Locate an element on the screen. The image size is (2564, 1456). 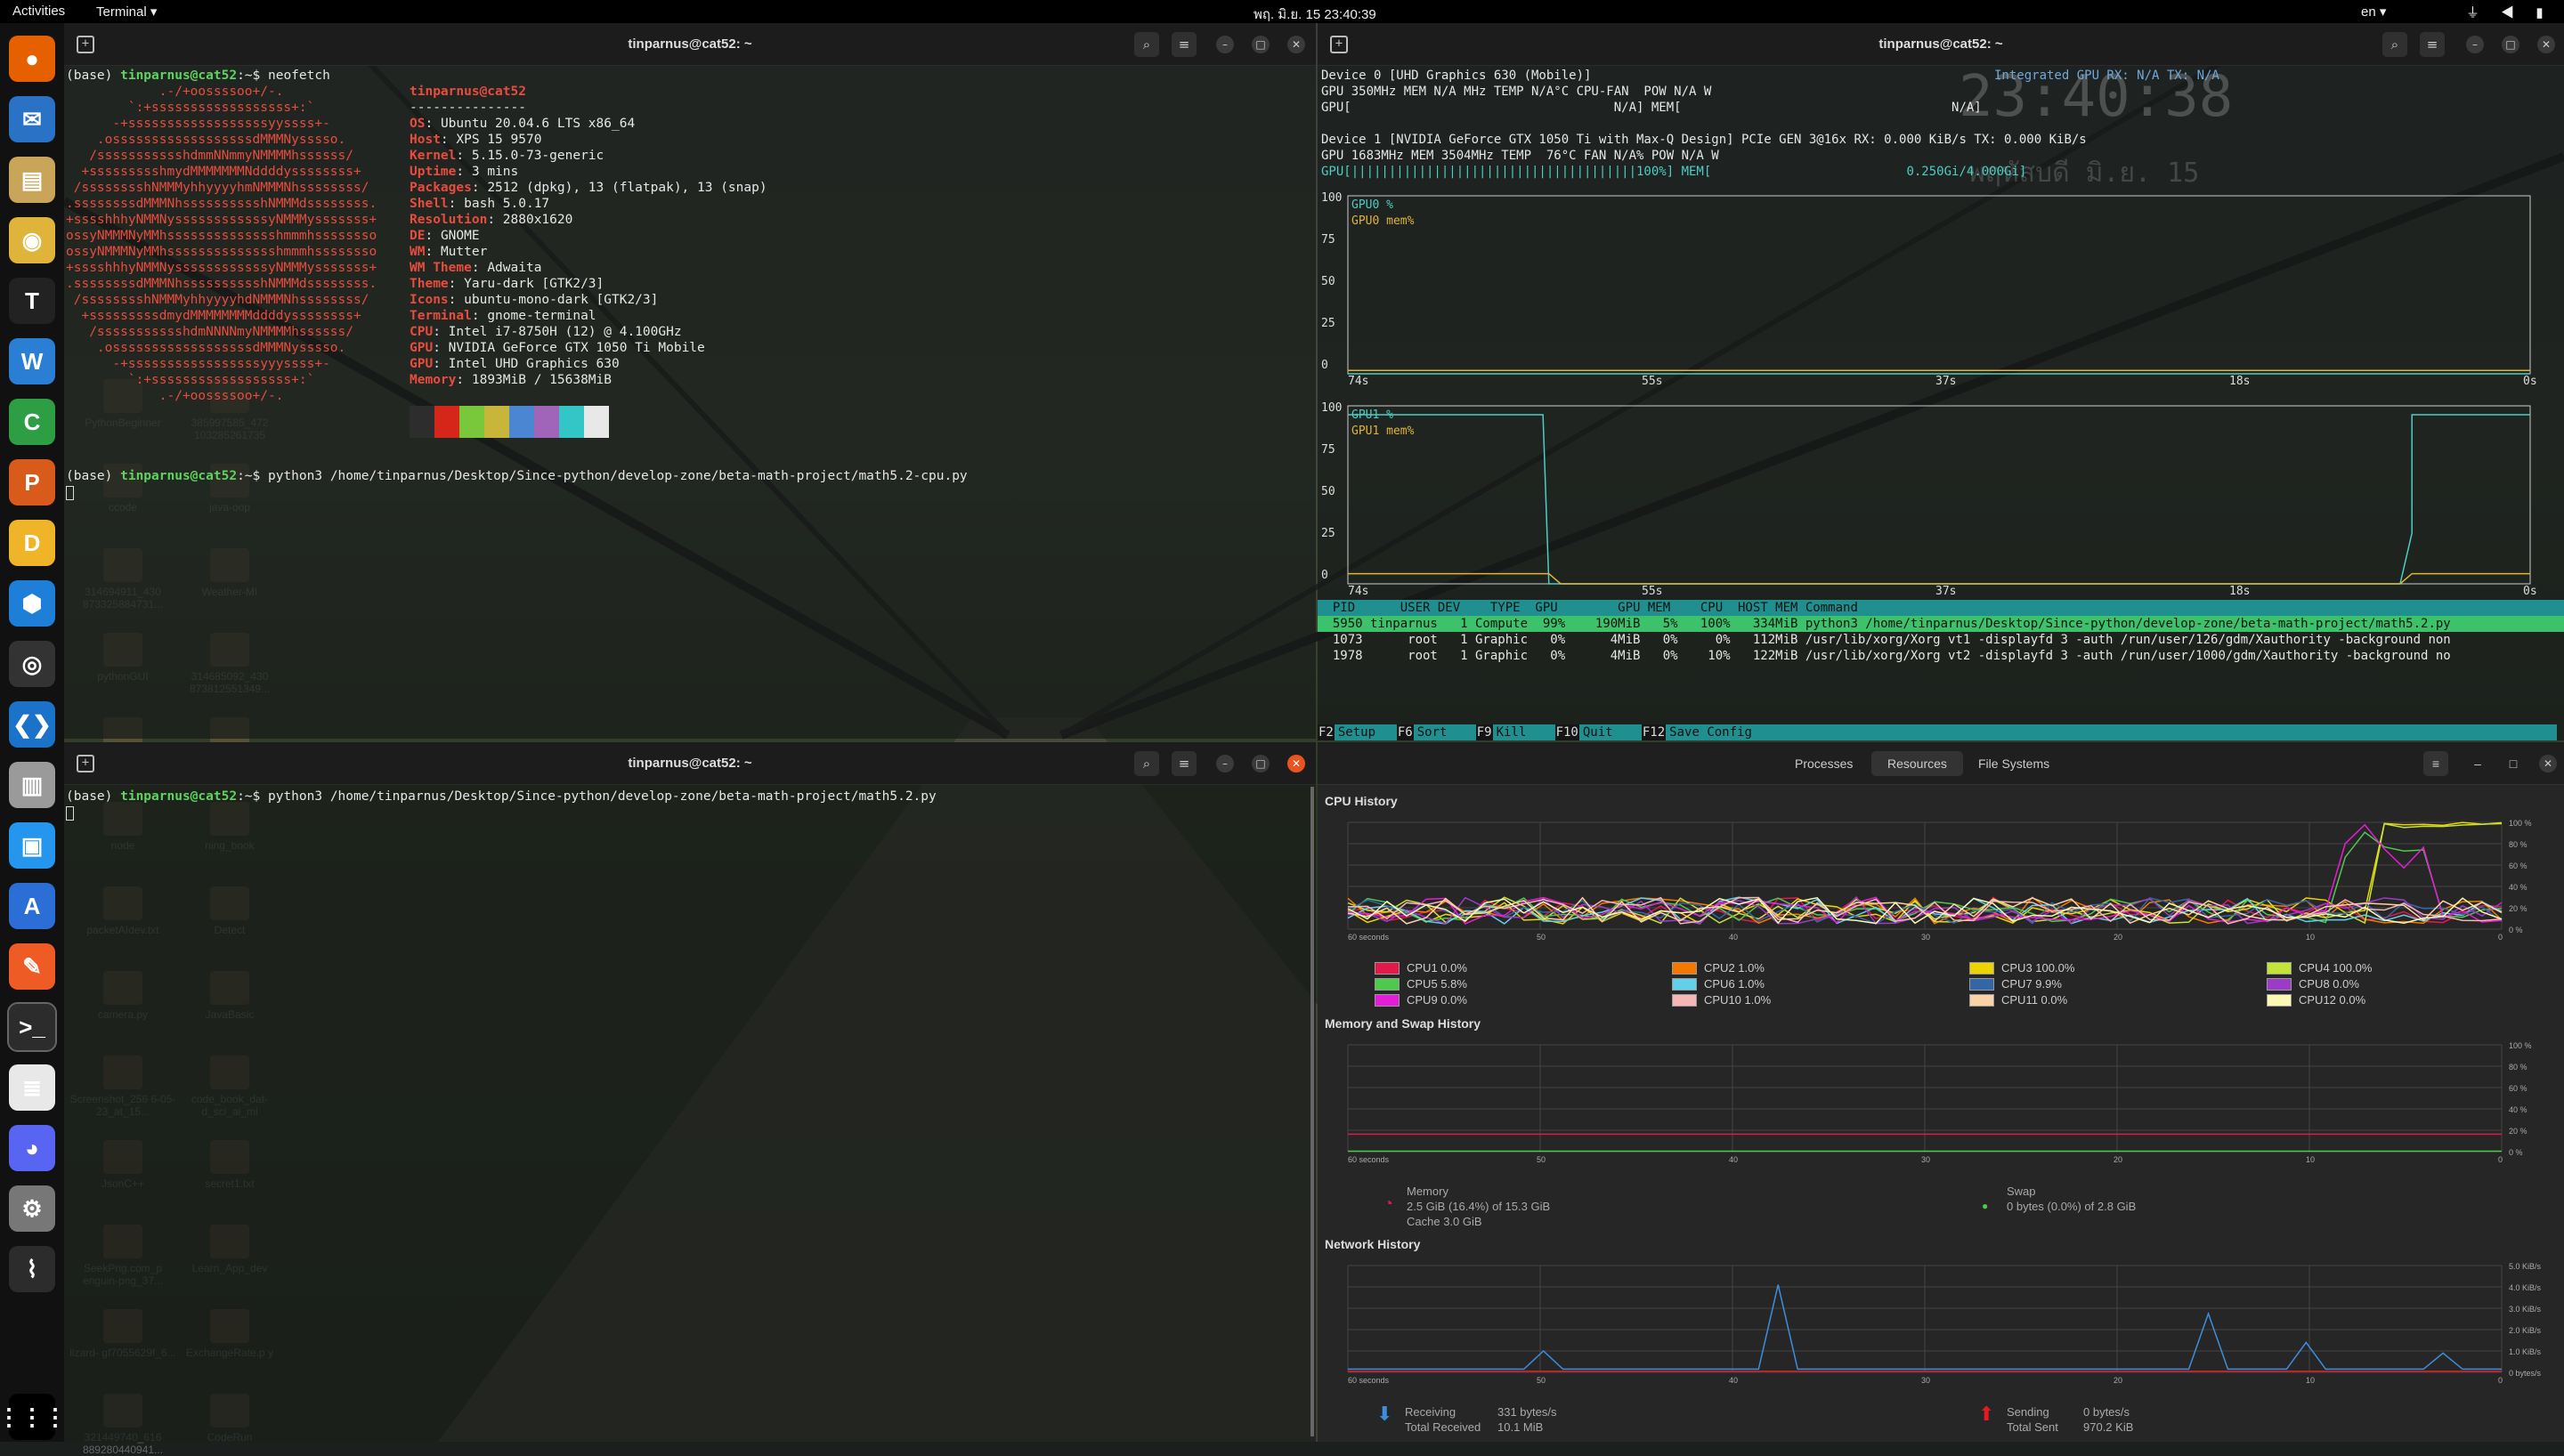
logo-line: +sssshhhyNMMNyssssssssssssyNMMMysssssss+ is located at coordinates (221, 220).